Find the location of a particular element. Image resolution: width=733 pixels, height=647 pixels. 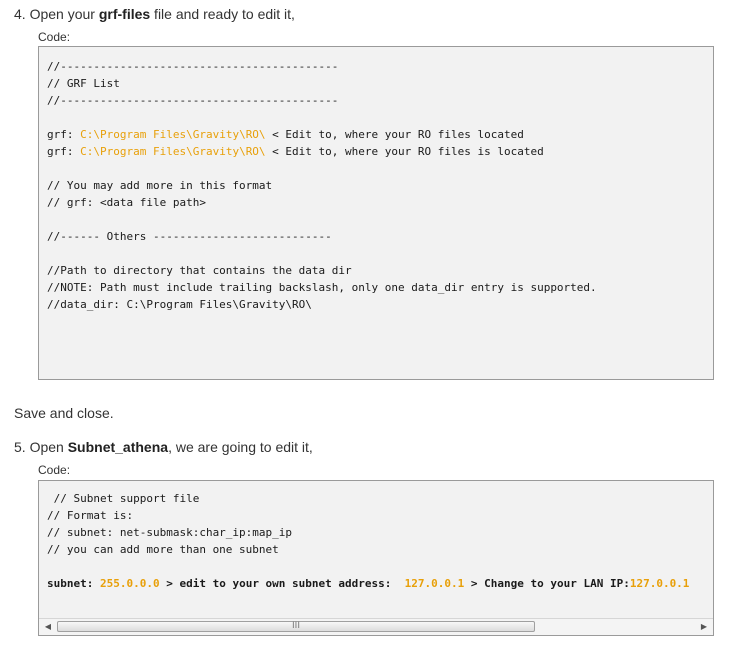

horizontal-scrollbar: ◀ III ▶ is located at coordinates (376, 626).